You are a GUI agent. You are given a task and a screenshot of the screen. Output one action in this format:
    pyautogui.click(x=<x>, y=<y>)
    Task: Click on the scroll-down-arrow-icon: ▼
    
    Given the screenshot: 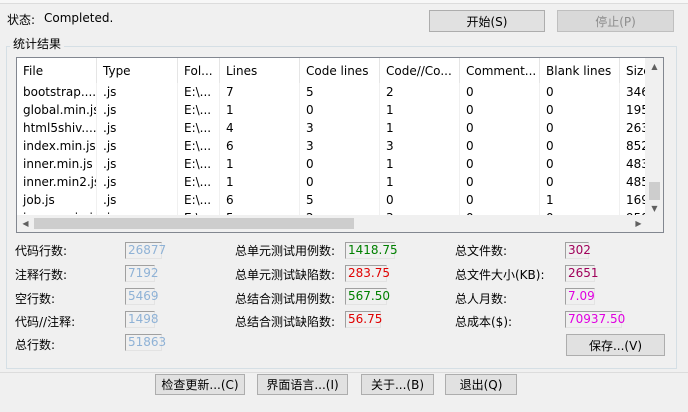 What is the action you would take?
    pyautogui.click(x=654, y=209)
    